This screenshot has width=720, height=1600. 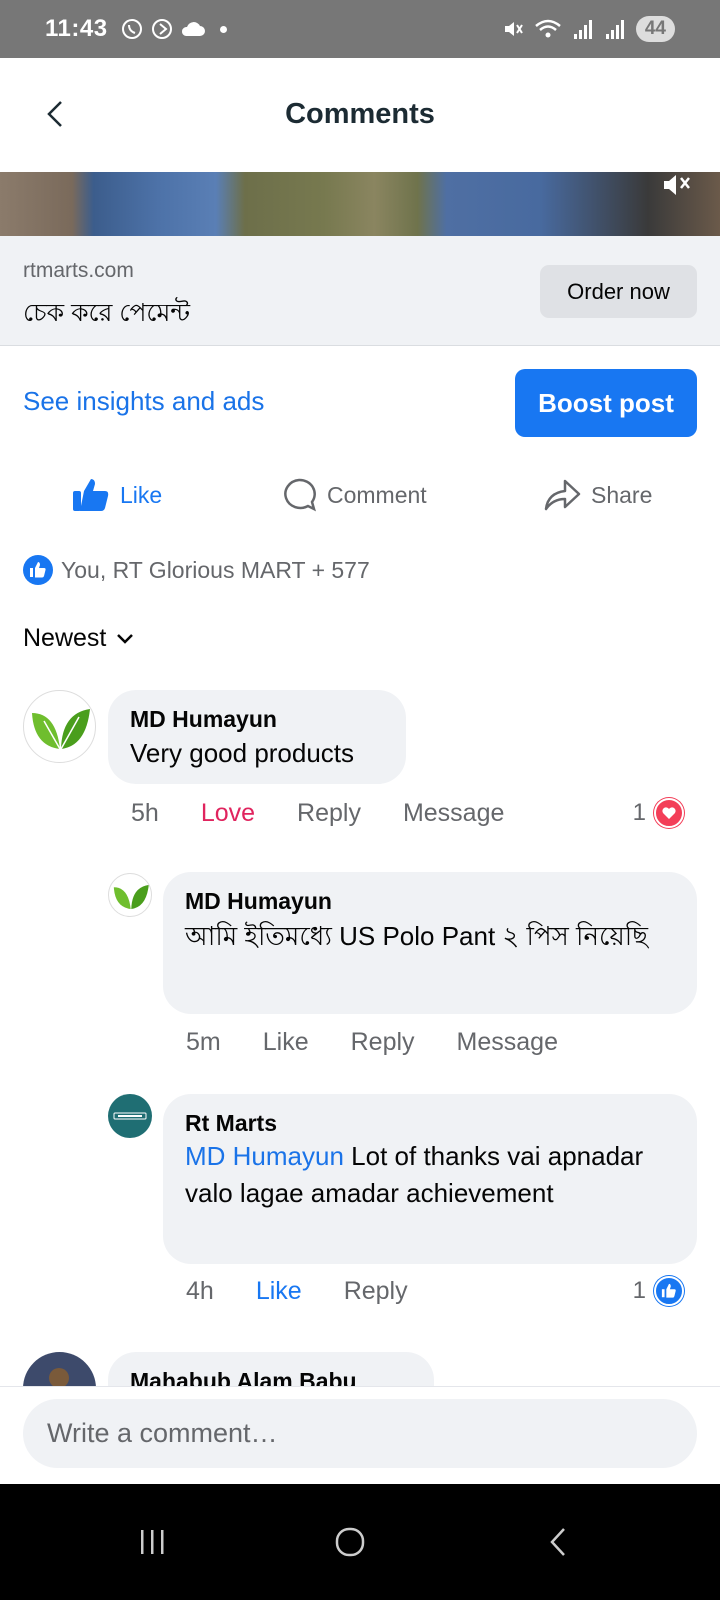 I want to click on see-insights-link: See insights and ads, so click(x=143, y=401).